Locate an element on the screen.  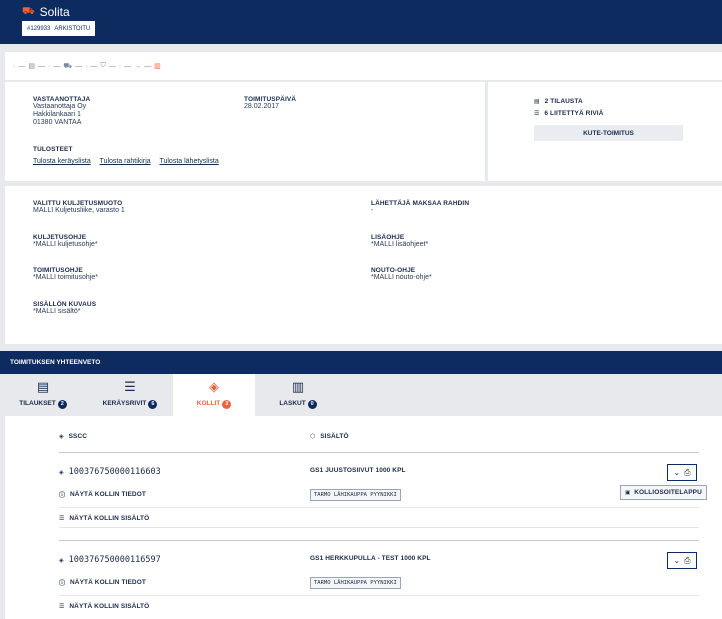
contents-column-header: ⬡ SISÄLTÖ is located at coordinates (329, 436).